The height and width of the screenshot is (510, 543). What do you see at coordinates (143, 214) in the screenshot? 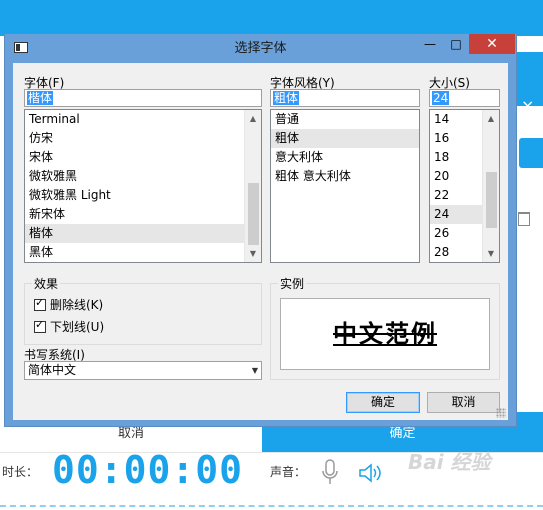
I see `list-item: 新宋体` at bounding box center [143, 214].